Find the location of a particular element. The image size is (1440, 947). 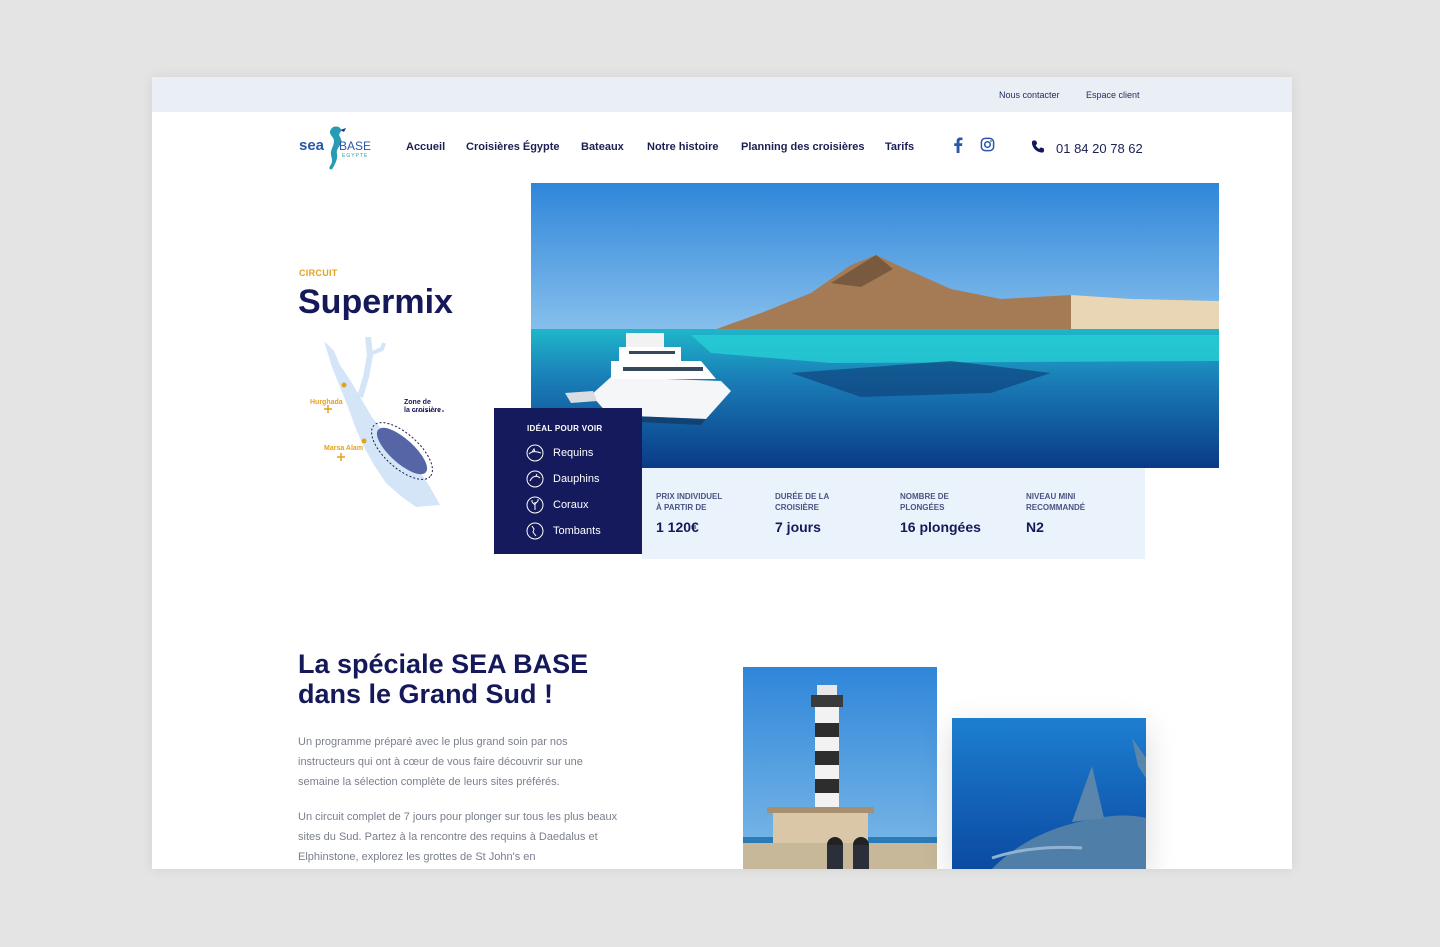

nav-accueil: Accueil is located at coordinates (425, 147).